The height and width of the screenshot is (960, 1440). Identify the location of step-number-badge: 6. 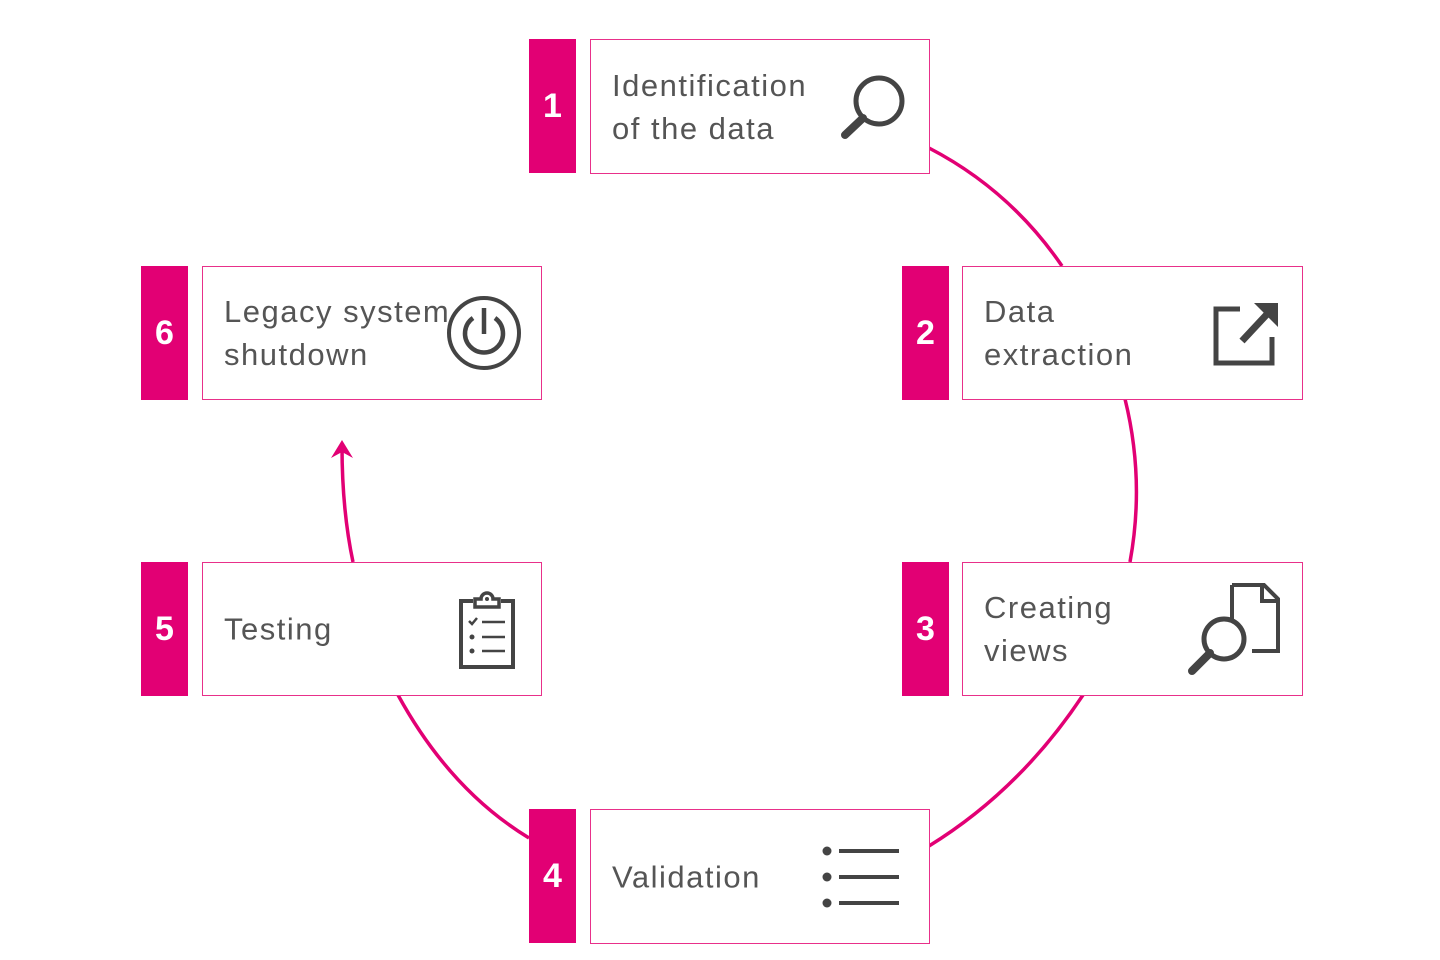
(164, 333).